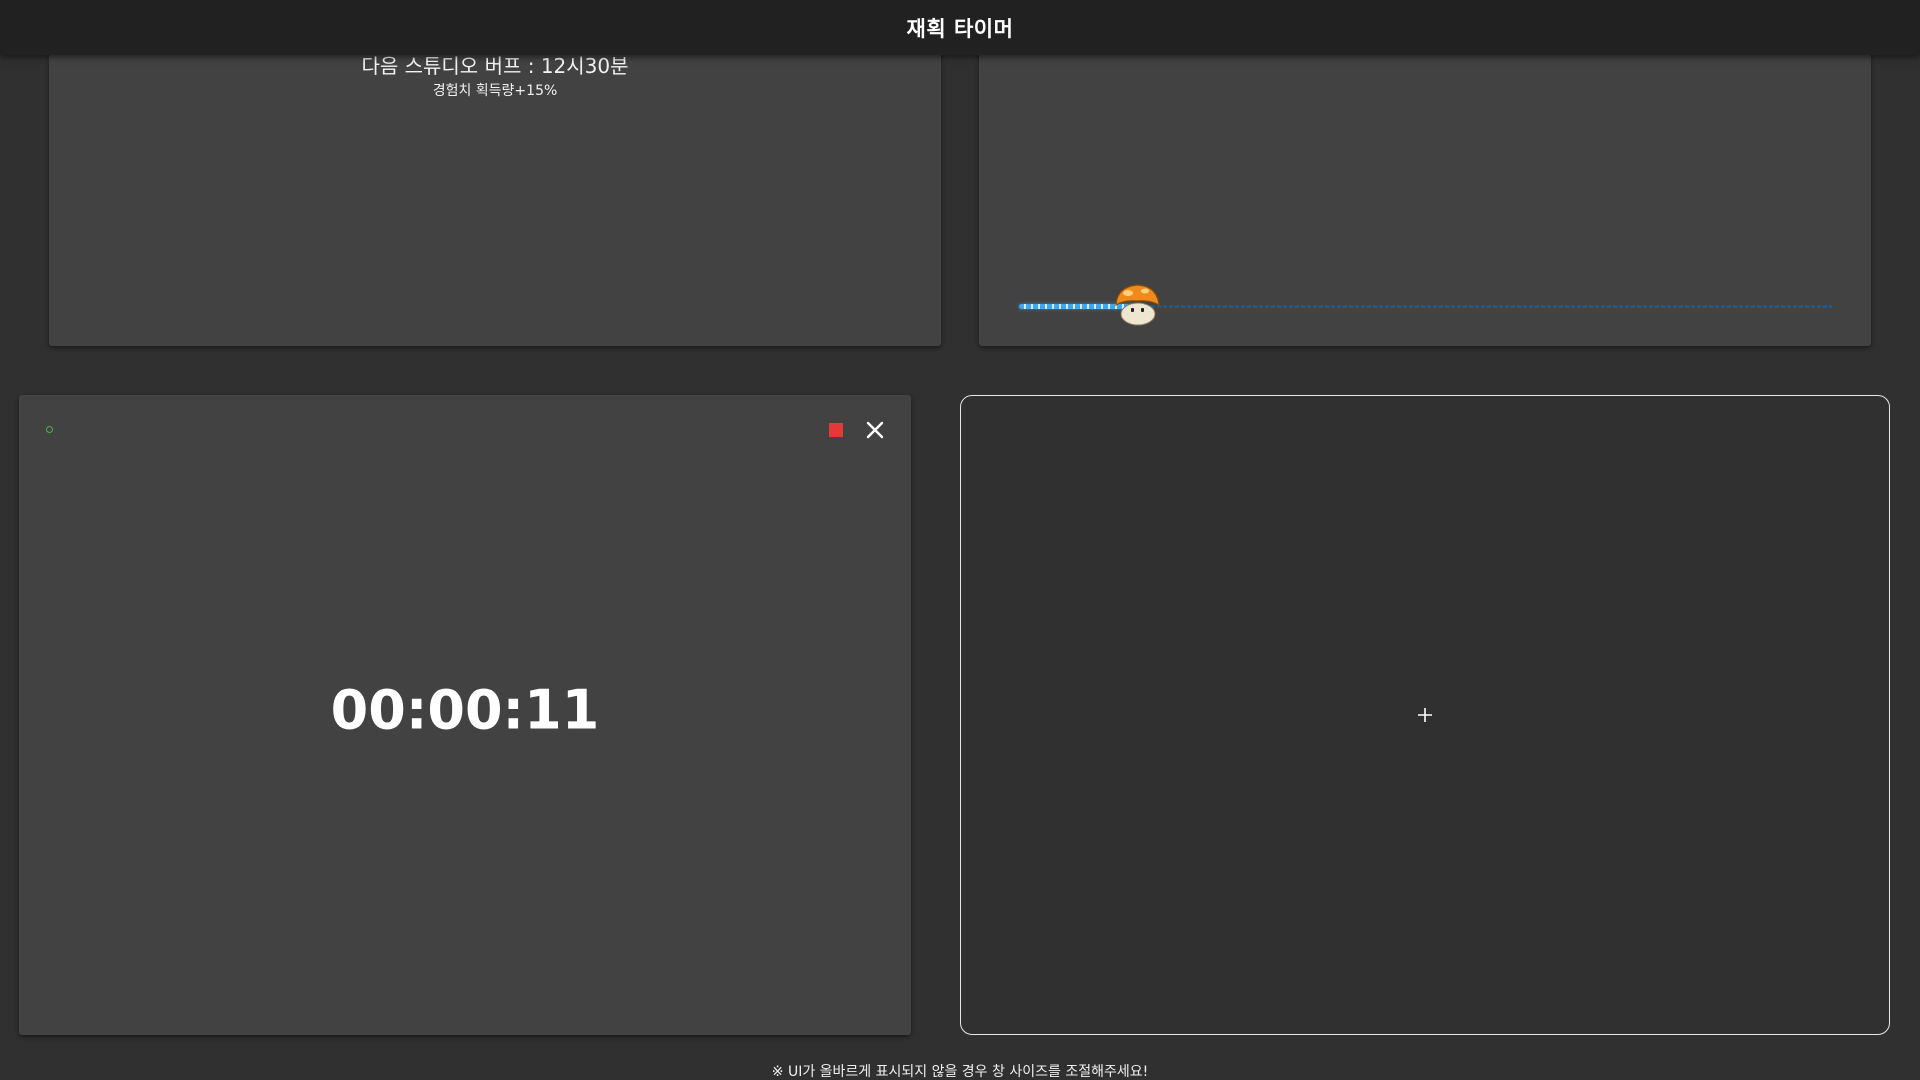 This screenshot has height=1080, width=1920. I want to click on app-header: 재획 타이머, so click(960, 27).